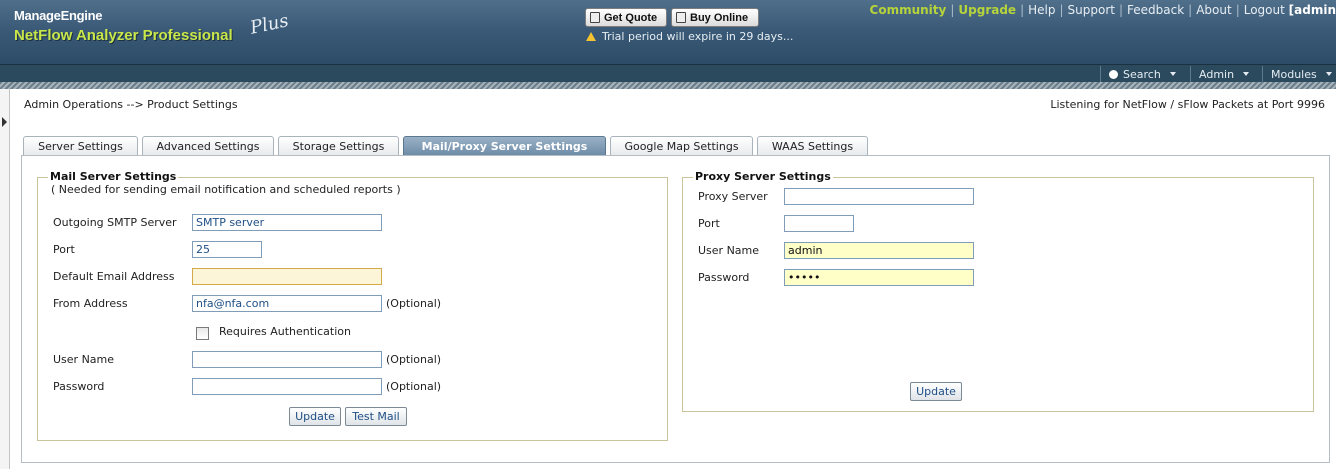 The image size is (1336, 469). I want to click on support-link: Support, so click(1091, 10).